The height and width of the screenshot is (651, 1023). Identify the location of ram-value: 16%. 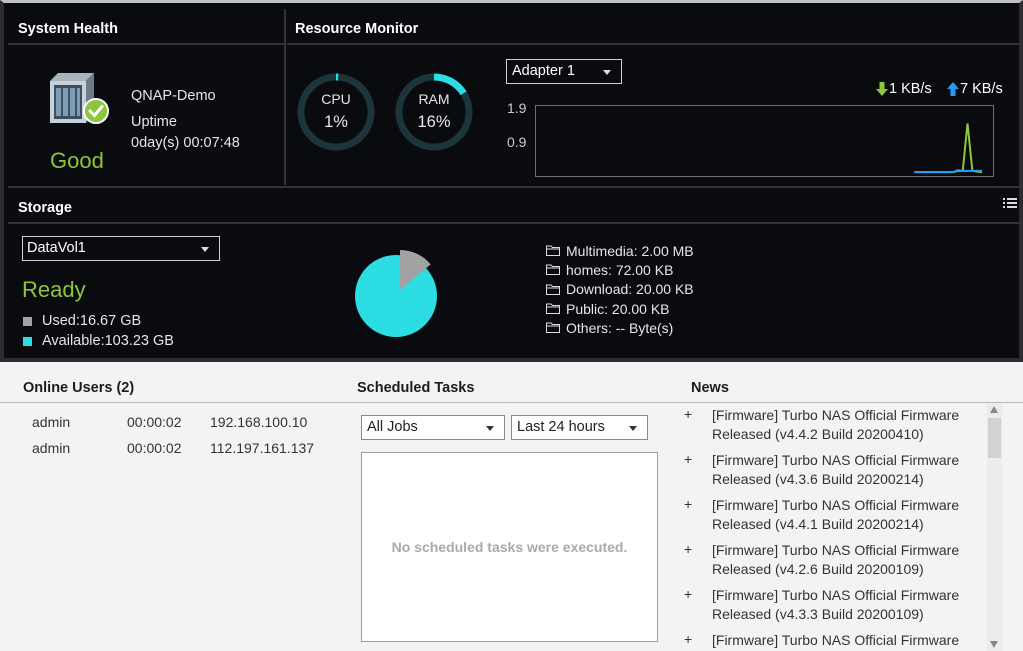
(434, 122).